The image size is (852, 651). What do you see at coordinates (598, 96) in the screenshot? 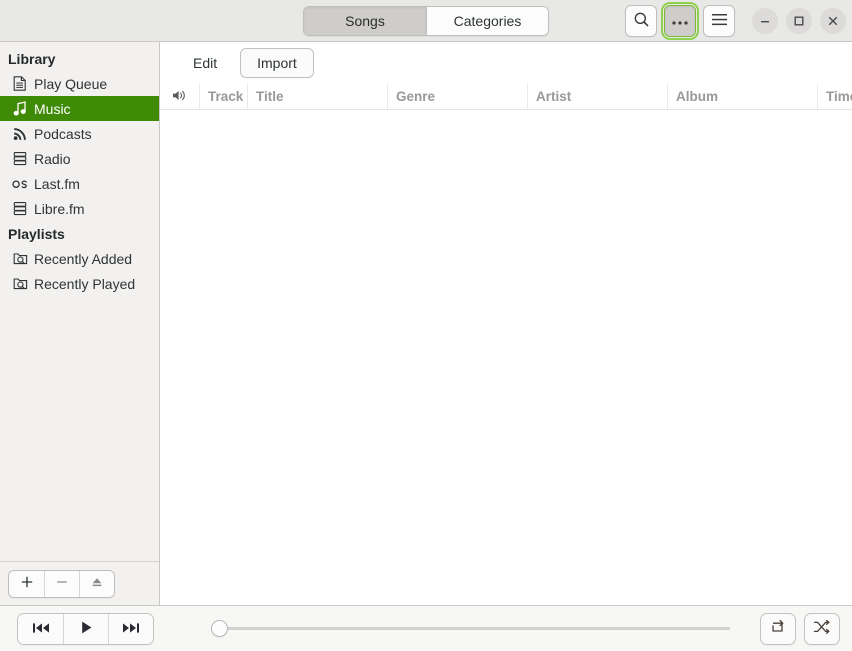
I see `column-header-artist: Artist` at bounding box center [598, 96].